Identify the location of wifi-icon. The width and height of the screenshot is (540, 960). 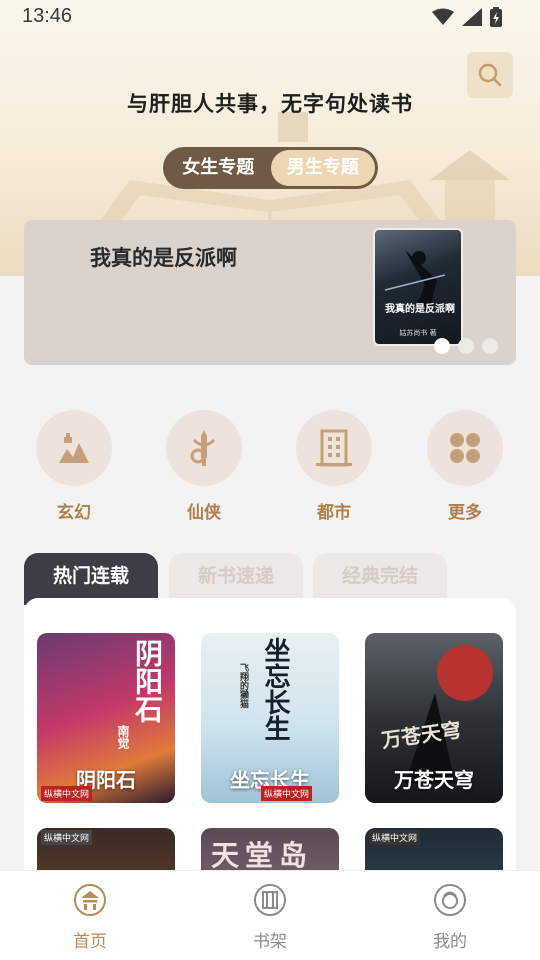
(443, 16).